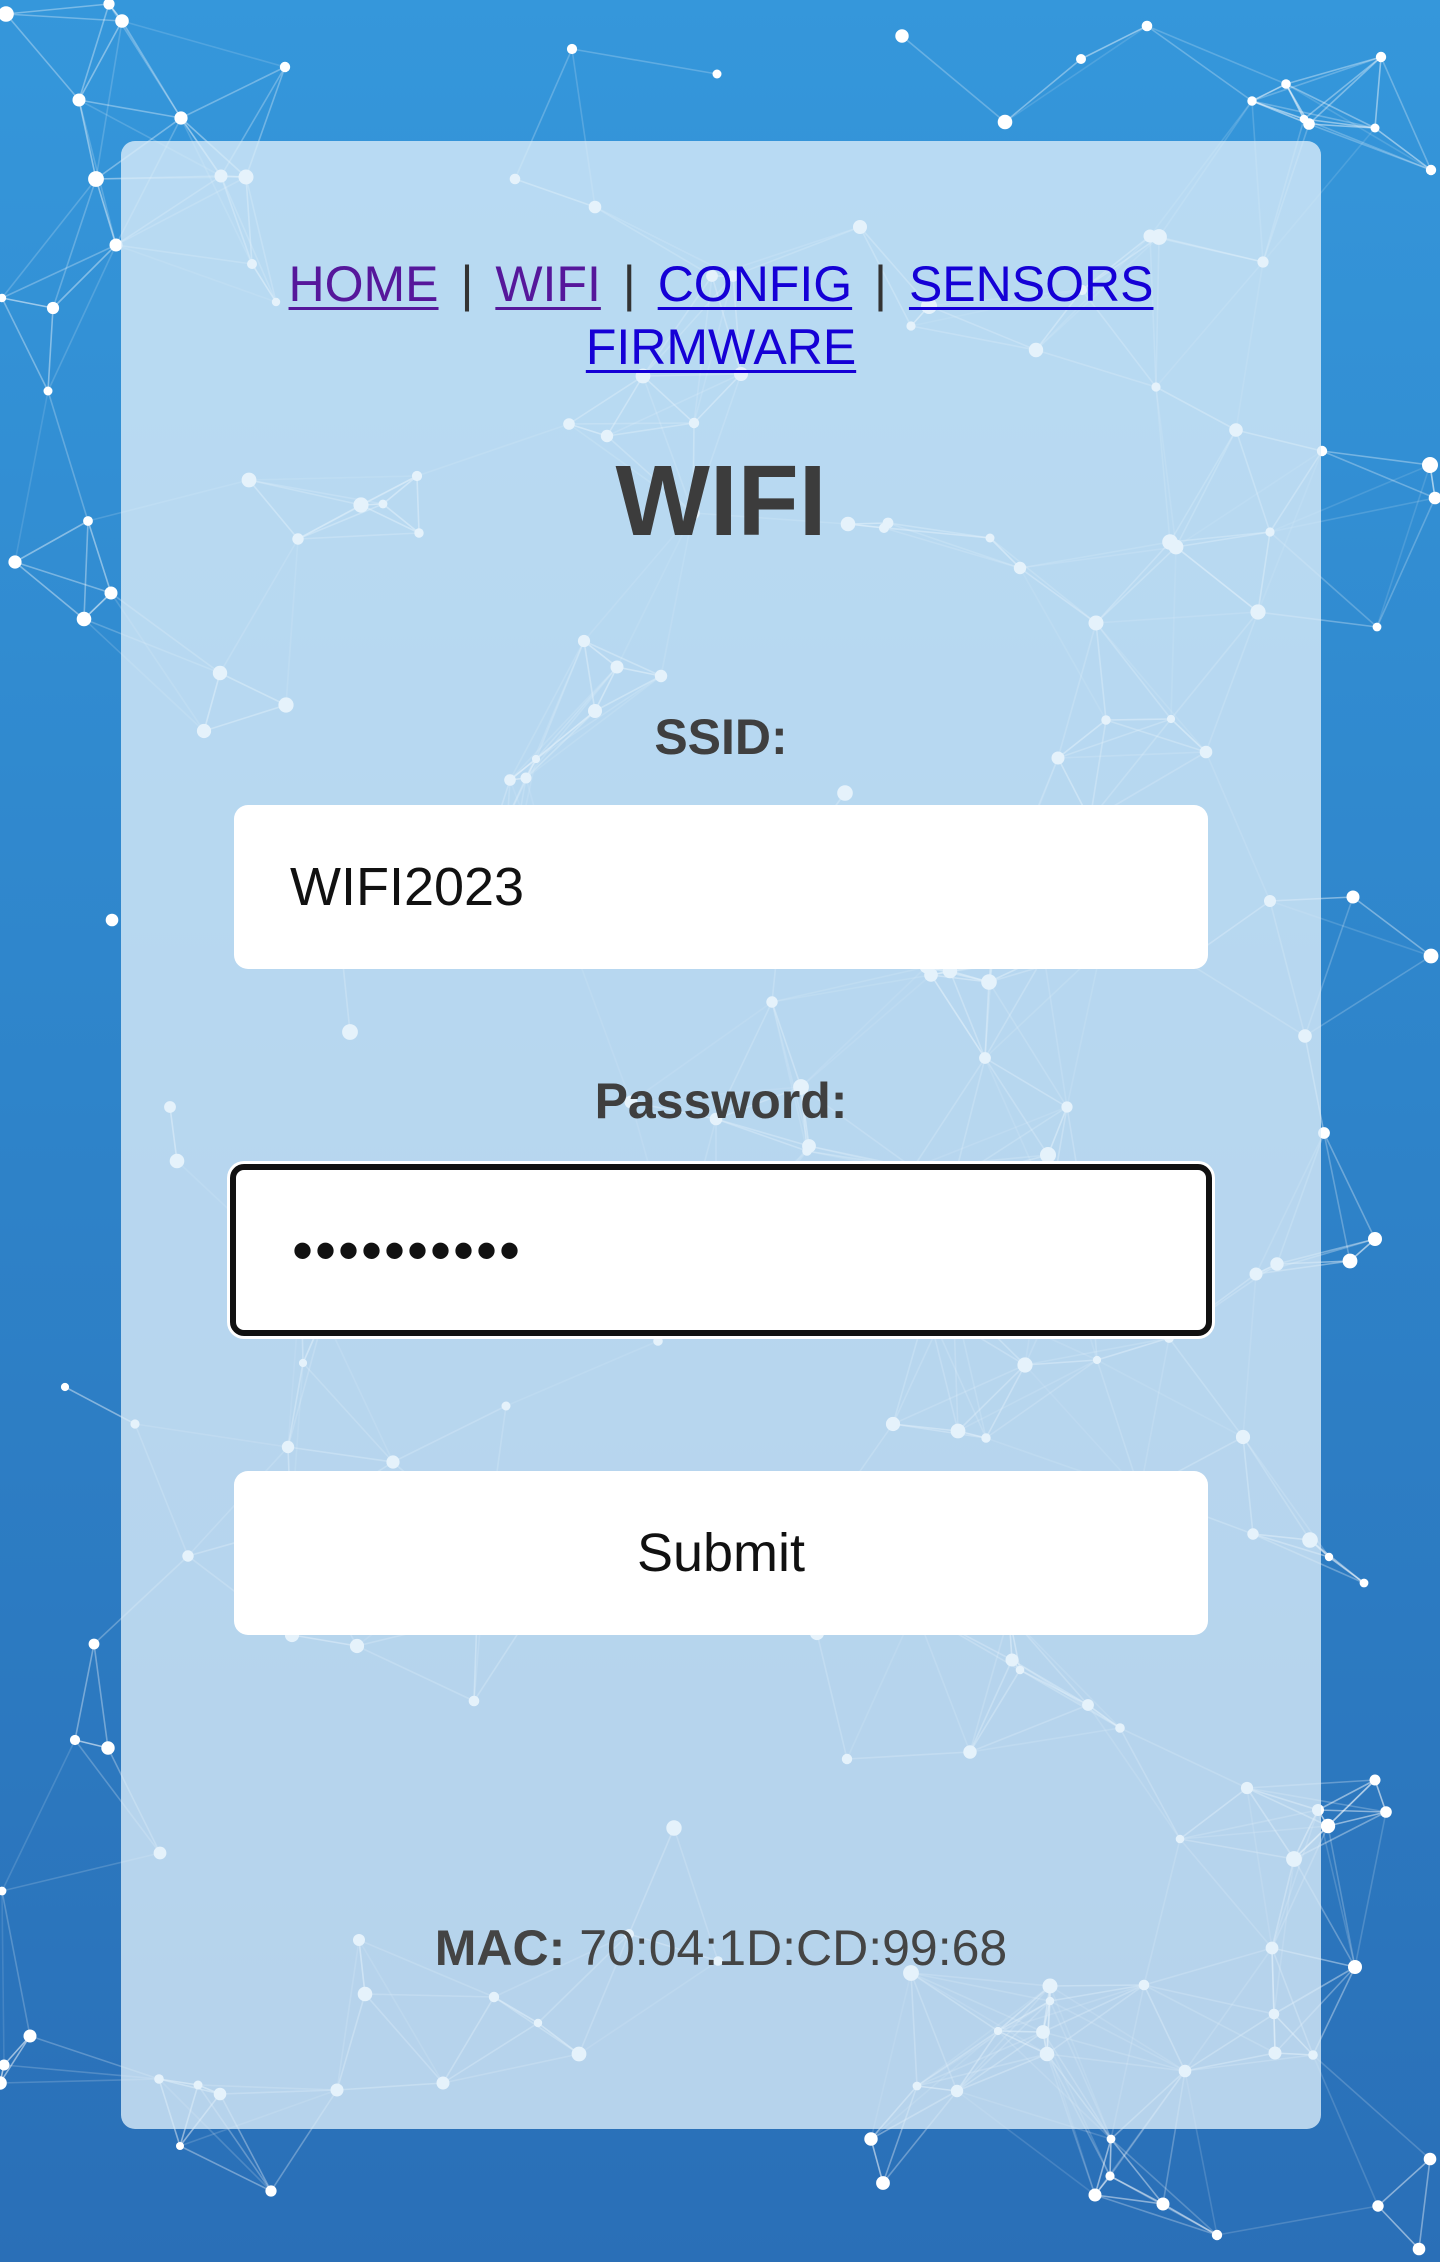 This screenshot has height=2262, width=1440. I want to click on mac-address: MAC: 70:04:1D:CD:99:68, so click(721, 1948).